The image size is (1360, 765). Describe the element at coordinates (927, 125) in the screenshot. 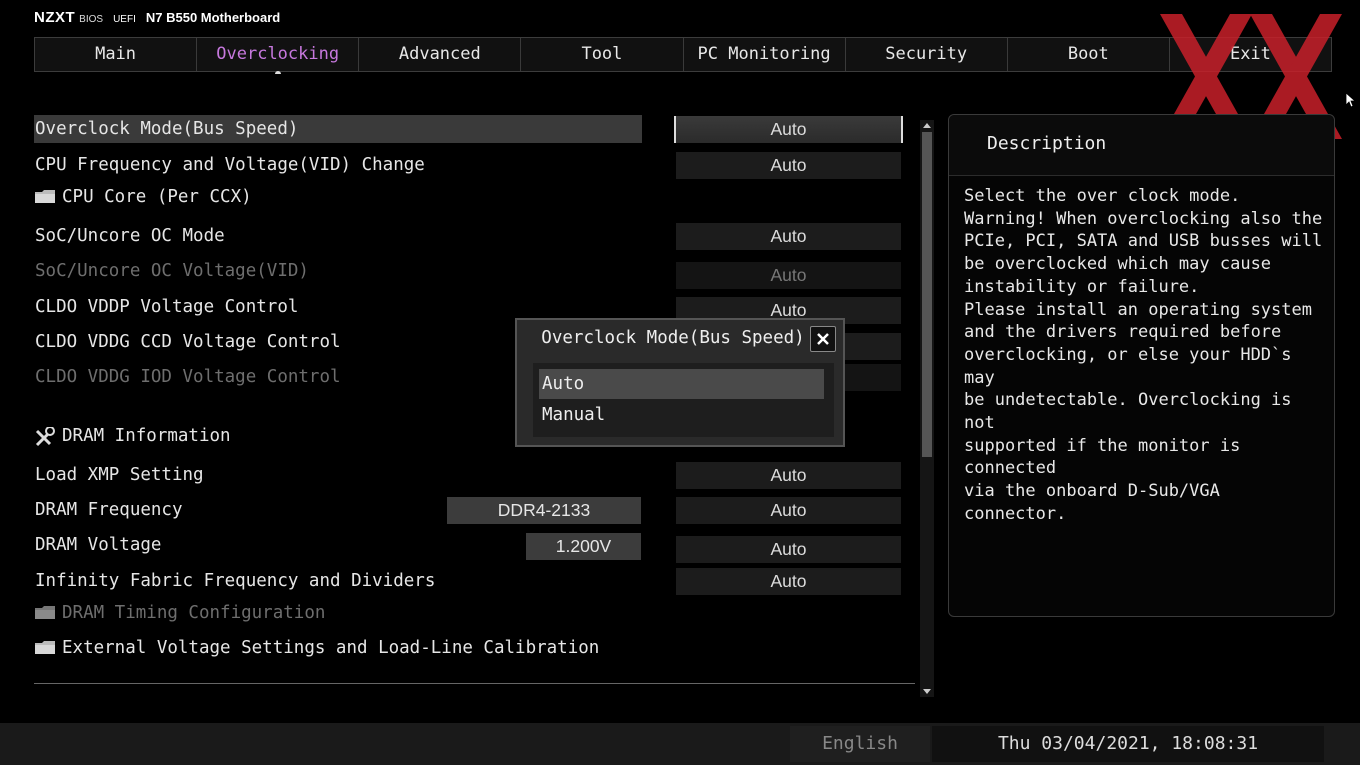

I see `scroll-up-icon` at that location.